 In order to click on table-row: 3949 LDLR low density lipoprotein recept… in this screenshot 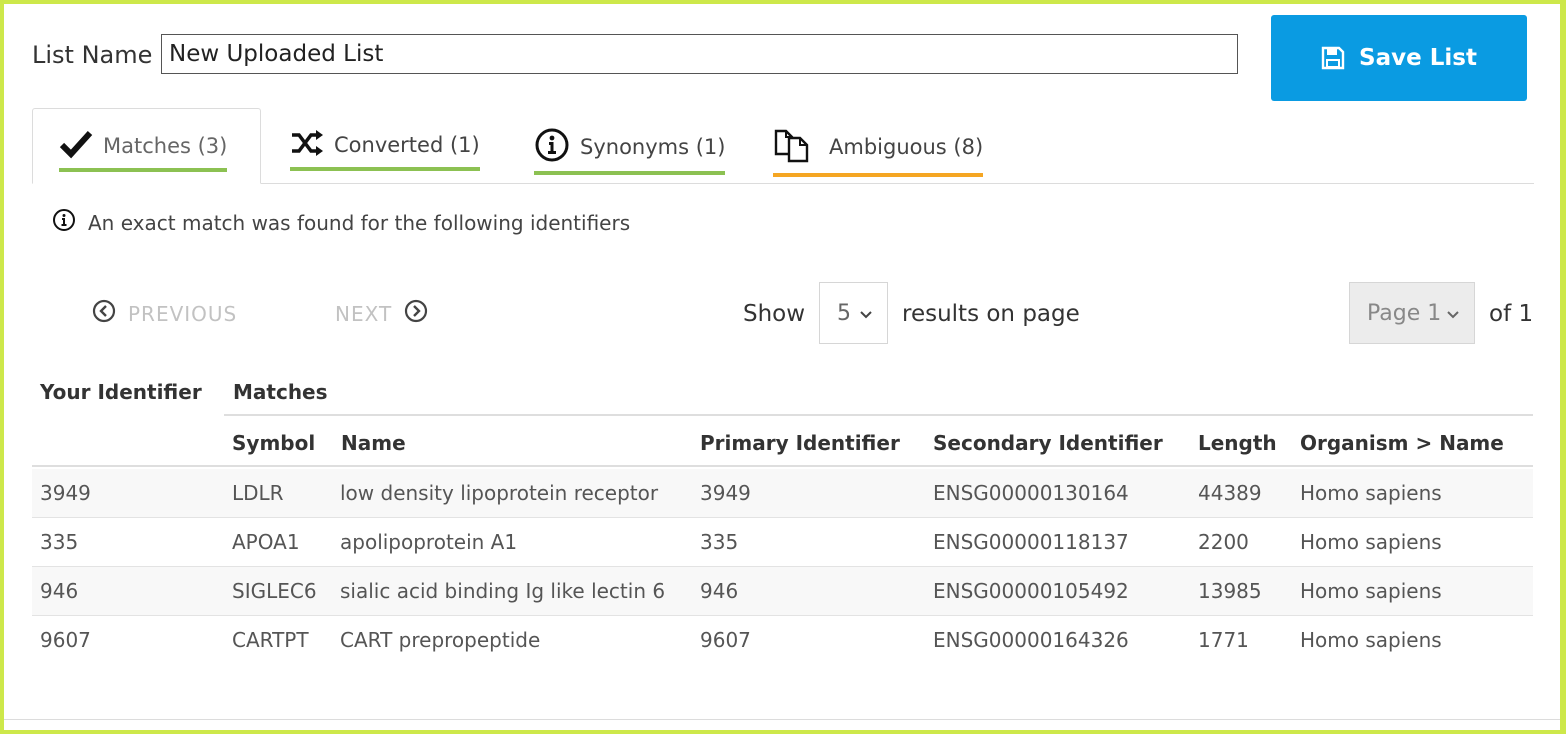, I will do `click(782, 493)`.